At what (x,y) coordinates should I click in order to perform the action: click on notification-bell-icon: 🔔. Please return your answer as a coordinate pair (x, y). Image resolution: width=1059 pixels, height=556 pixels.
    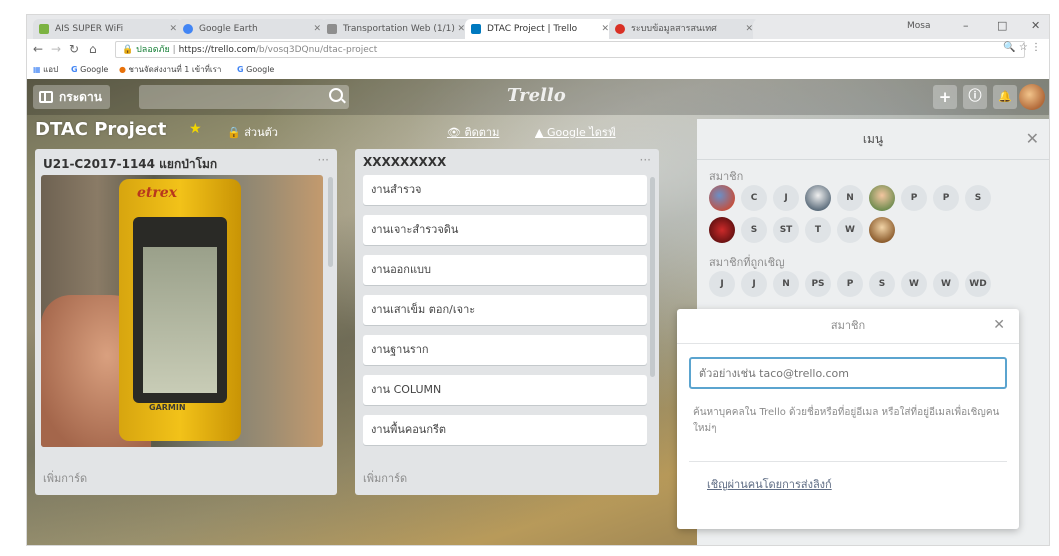
    Looking at the image, I should click on (1005, 97).